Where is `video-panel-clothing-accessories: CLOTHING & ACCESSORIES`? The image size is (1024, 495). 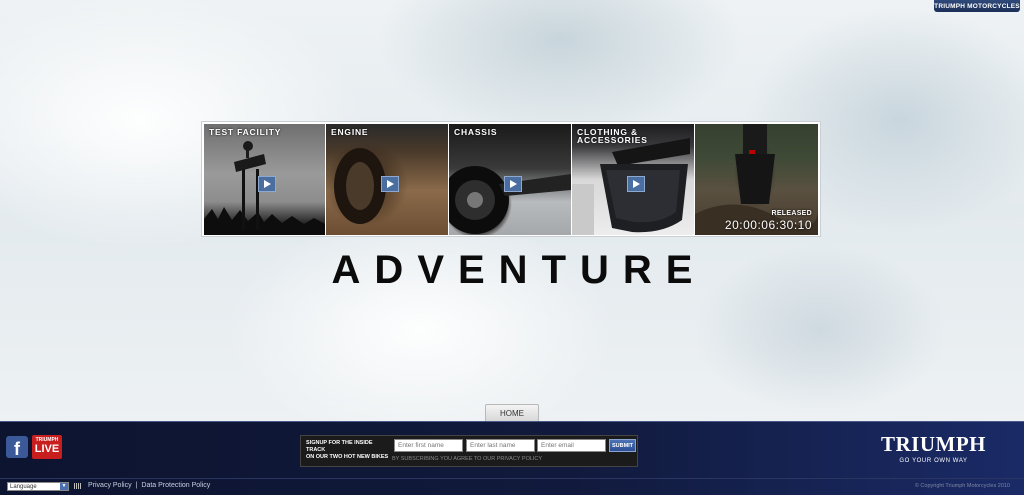 video-panel-clothing-accessories: CLOTHING & ACCESSORIES is located at coordinates (633, 179).